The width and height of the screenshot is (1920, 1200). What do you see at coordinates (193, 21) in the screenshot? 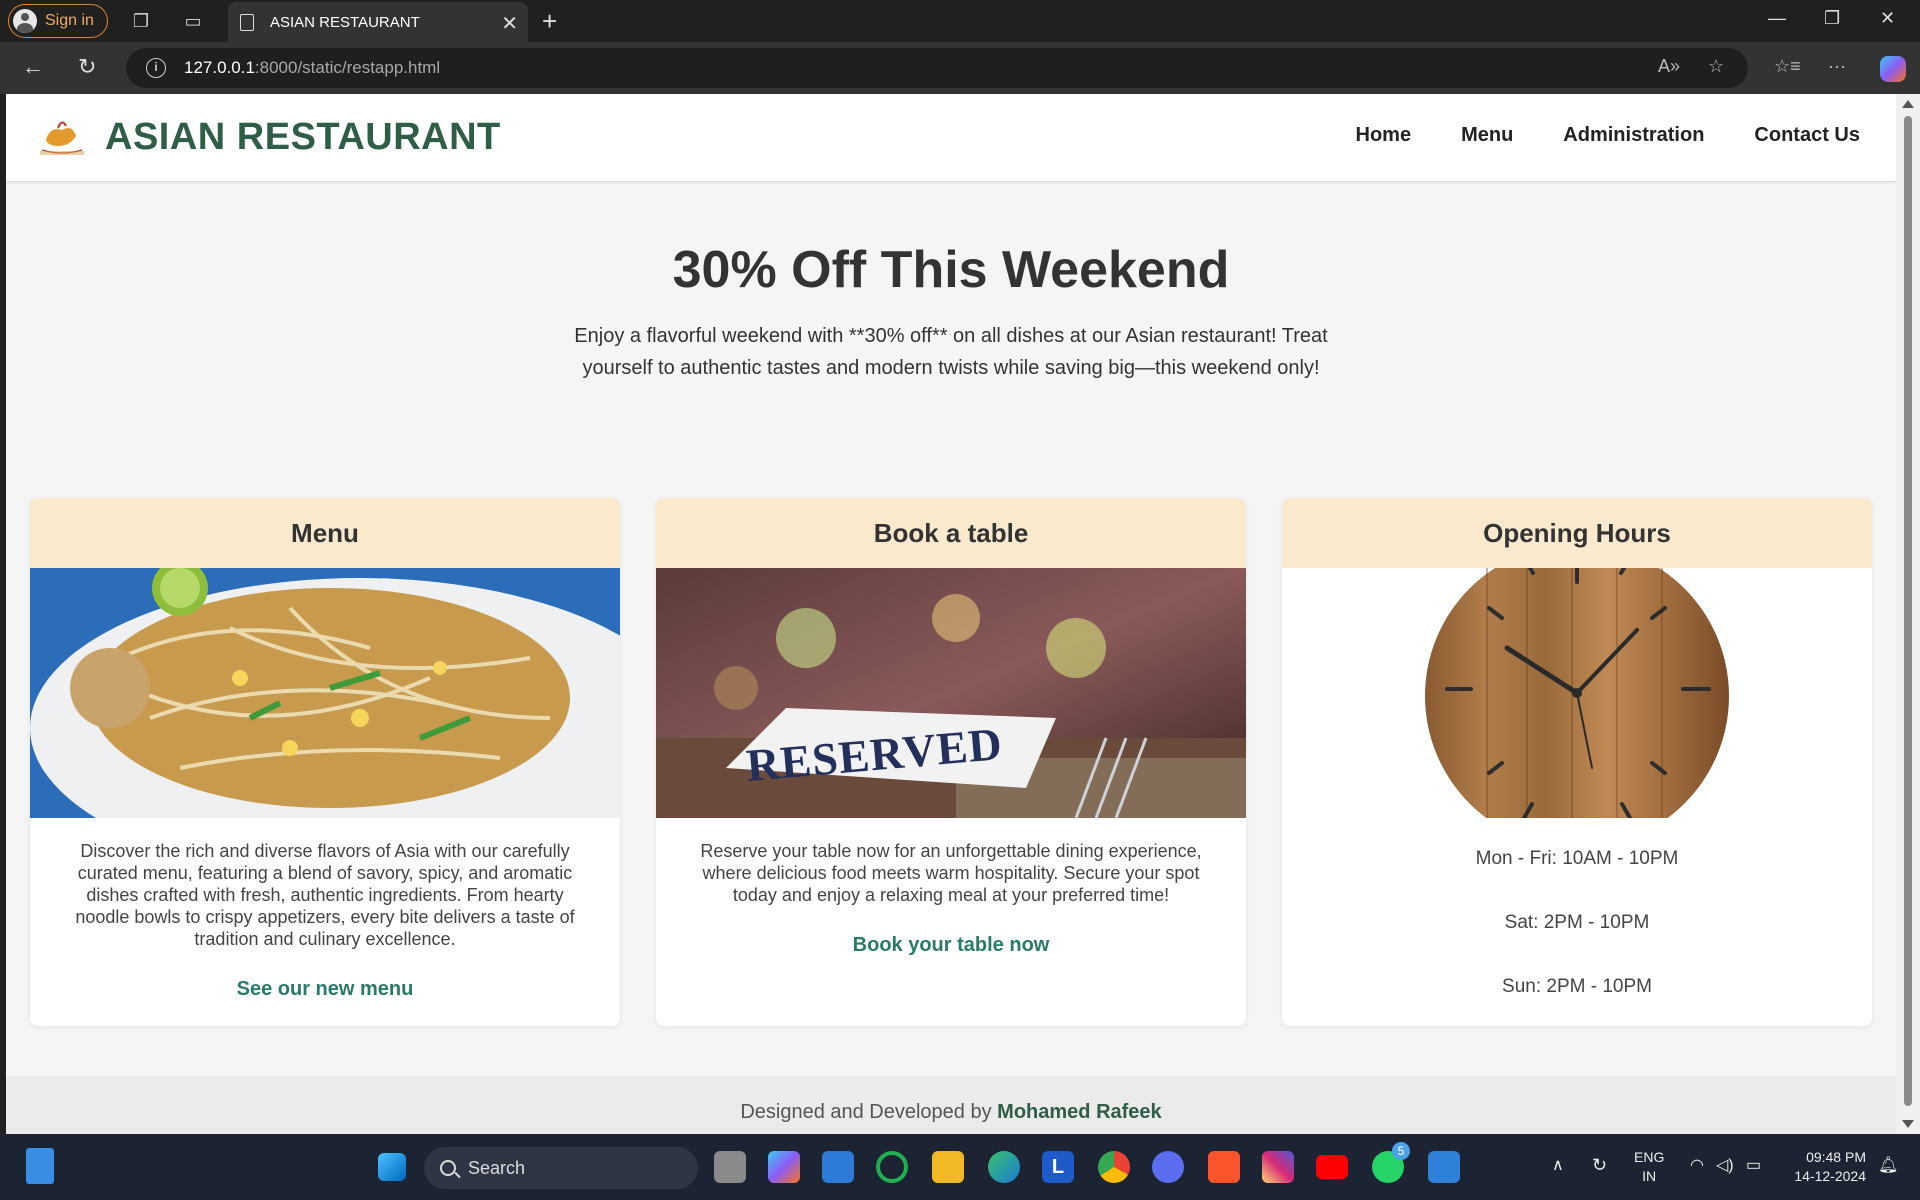
I see `tab-actions-icon: ▭` at bounding box center [193, 21].